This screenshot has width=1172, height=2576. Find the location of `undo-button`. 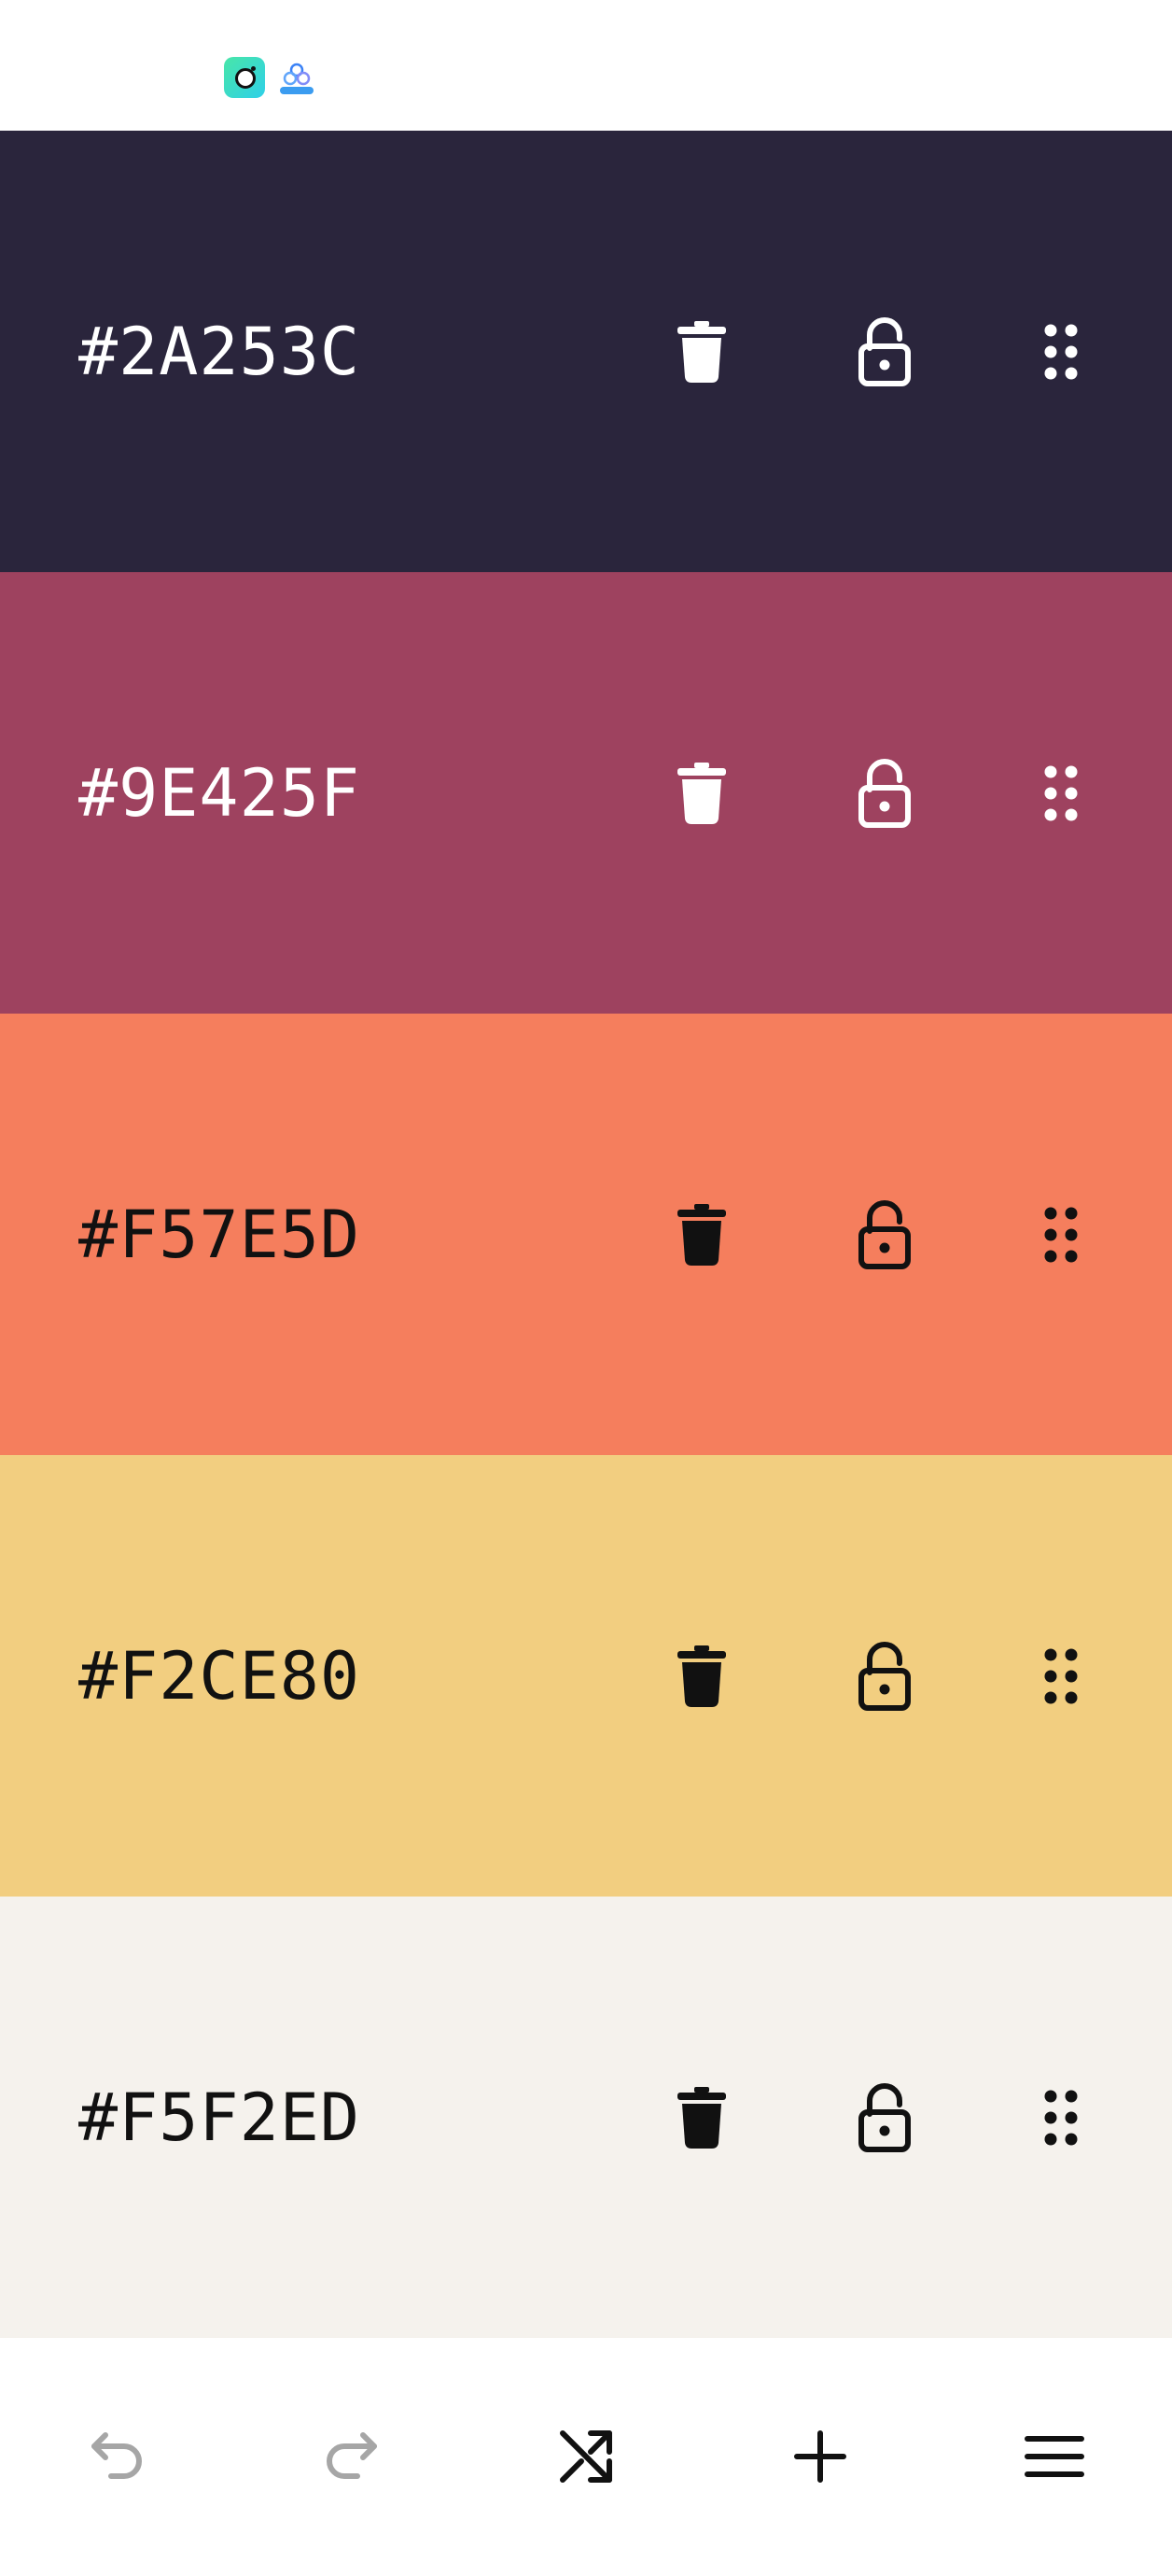

undo-button is located at coordinates (118, 2457).